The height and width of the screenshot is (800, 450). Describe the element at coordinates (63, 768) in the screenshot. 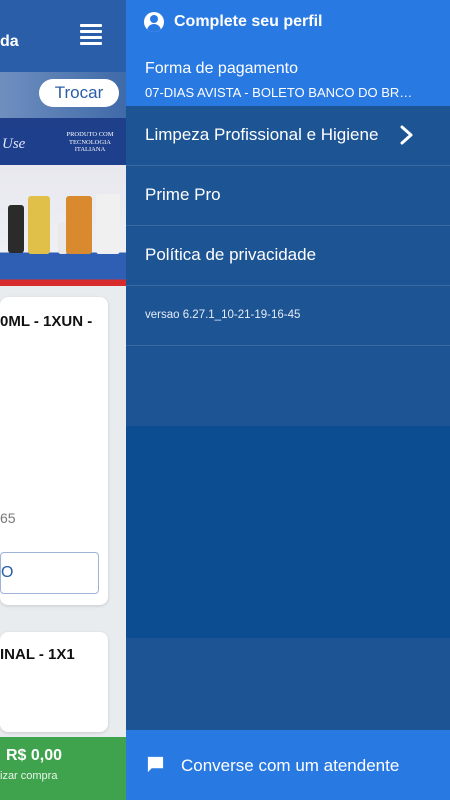

I see `cart-bar: R$ 0,00 izar compra` at that location.